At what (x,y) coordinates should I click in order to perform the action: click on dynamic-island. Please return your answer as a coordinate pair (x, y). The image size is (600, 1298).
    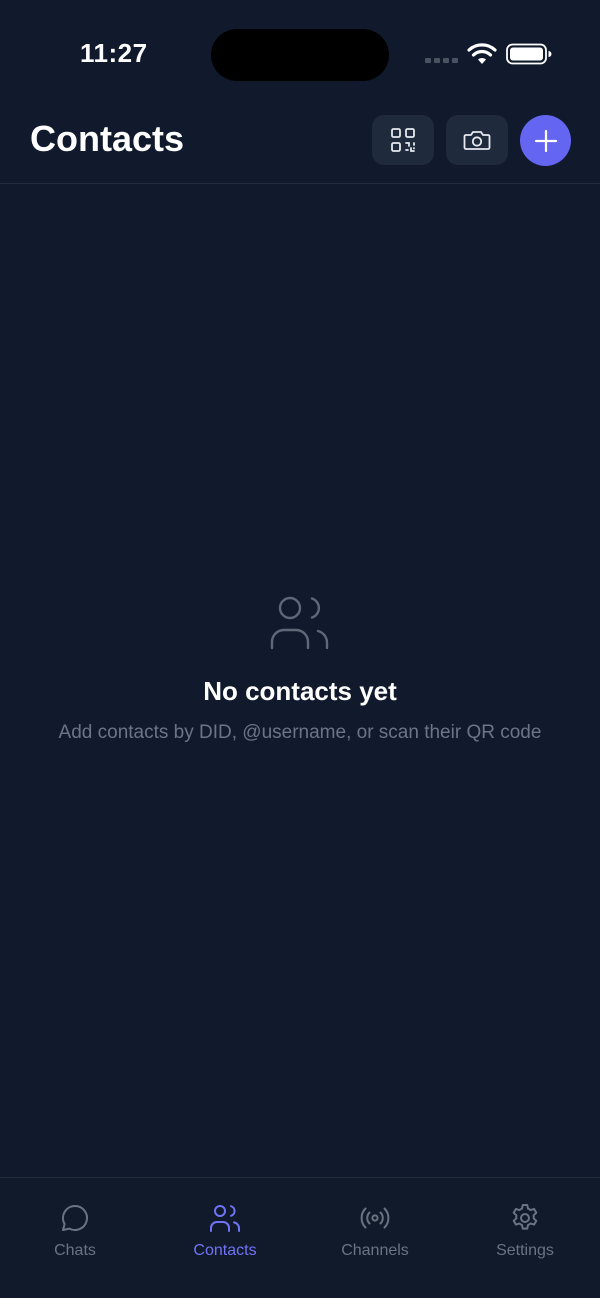
    Looking at the image, I should click on (300, 55).